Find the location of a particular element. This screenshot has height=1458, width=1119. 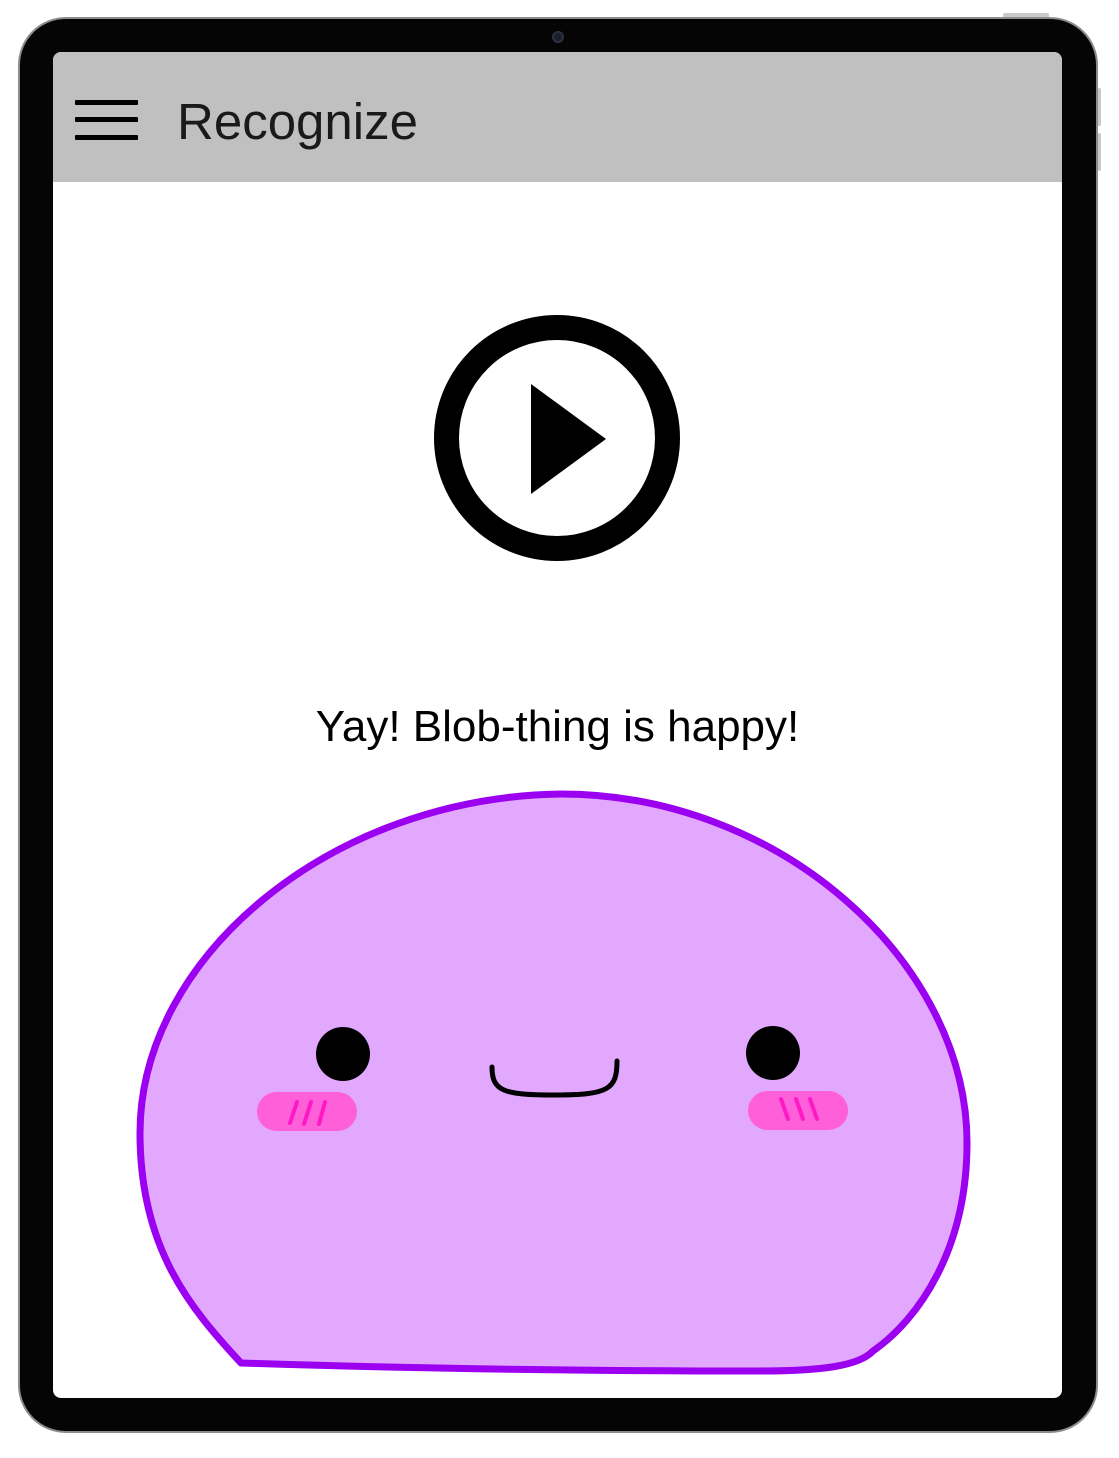

page-title: Recognize is located at coordinates (297, 121).